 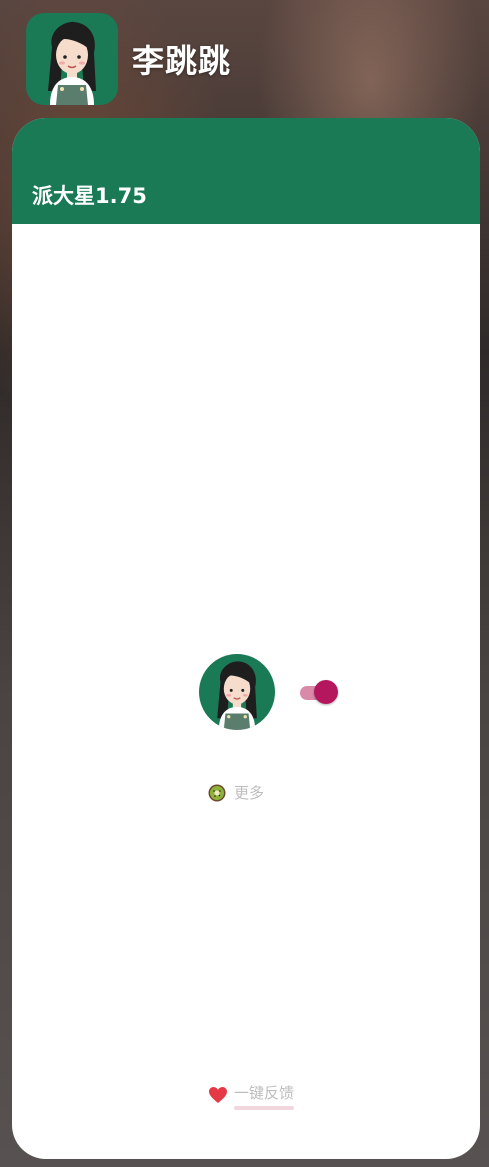 What do you see at coordinates (326, 692) in the screenshot?
I see `toggle-thumb` at bounding box center [326, 692].